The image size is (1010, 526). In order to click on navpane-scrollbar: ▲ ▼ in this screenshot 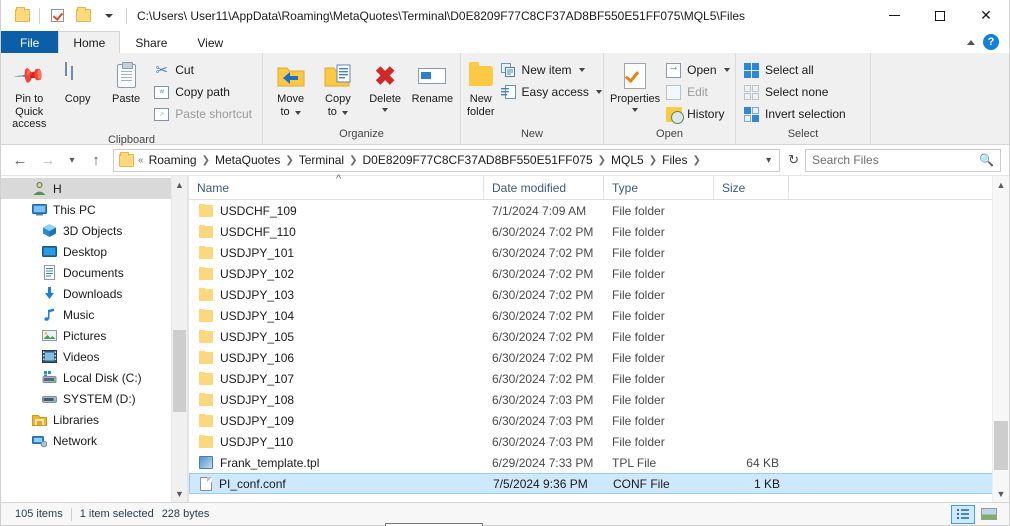, I will do `click(179, 339)`.